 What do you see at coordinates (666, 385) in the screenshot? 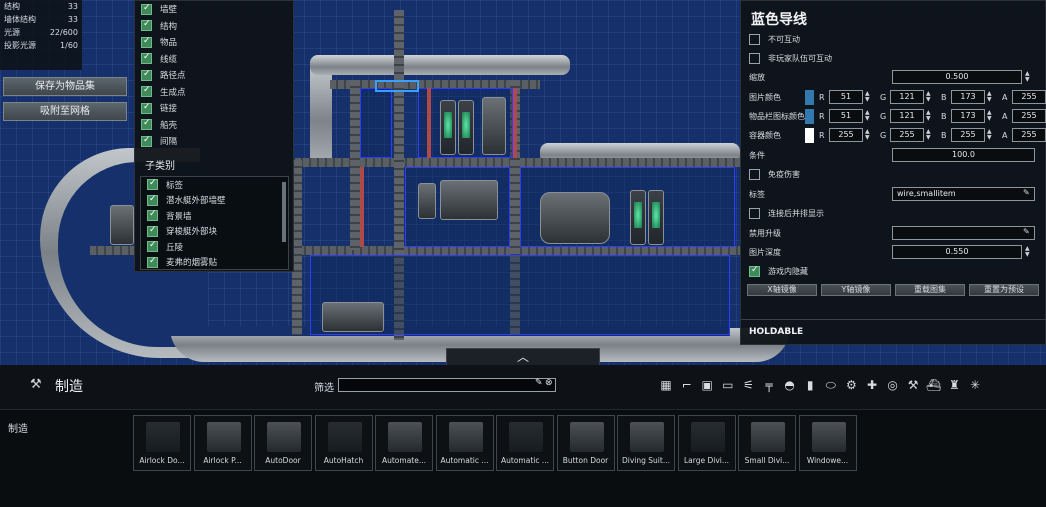
I see `grid-icon: ▦` at bounding box center [666, 385].